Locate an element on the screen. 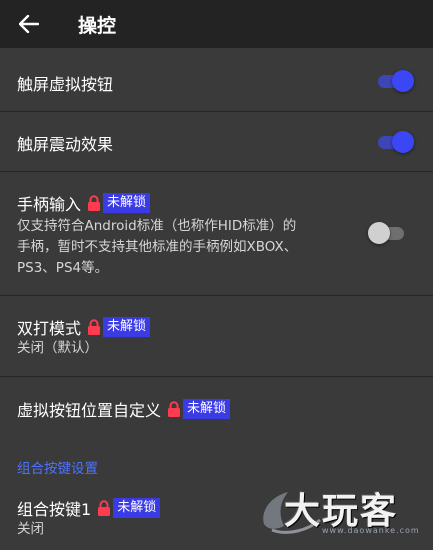 This screenshot has width=433, height=550. setting-label: 触屏虚拟按钮 is located at coordinates (65, 84).